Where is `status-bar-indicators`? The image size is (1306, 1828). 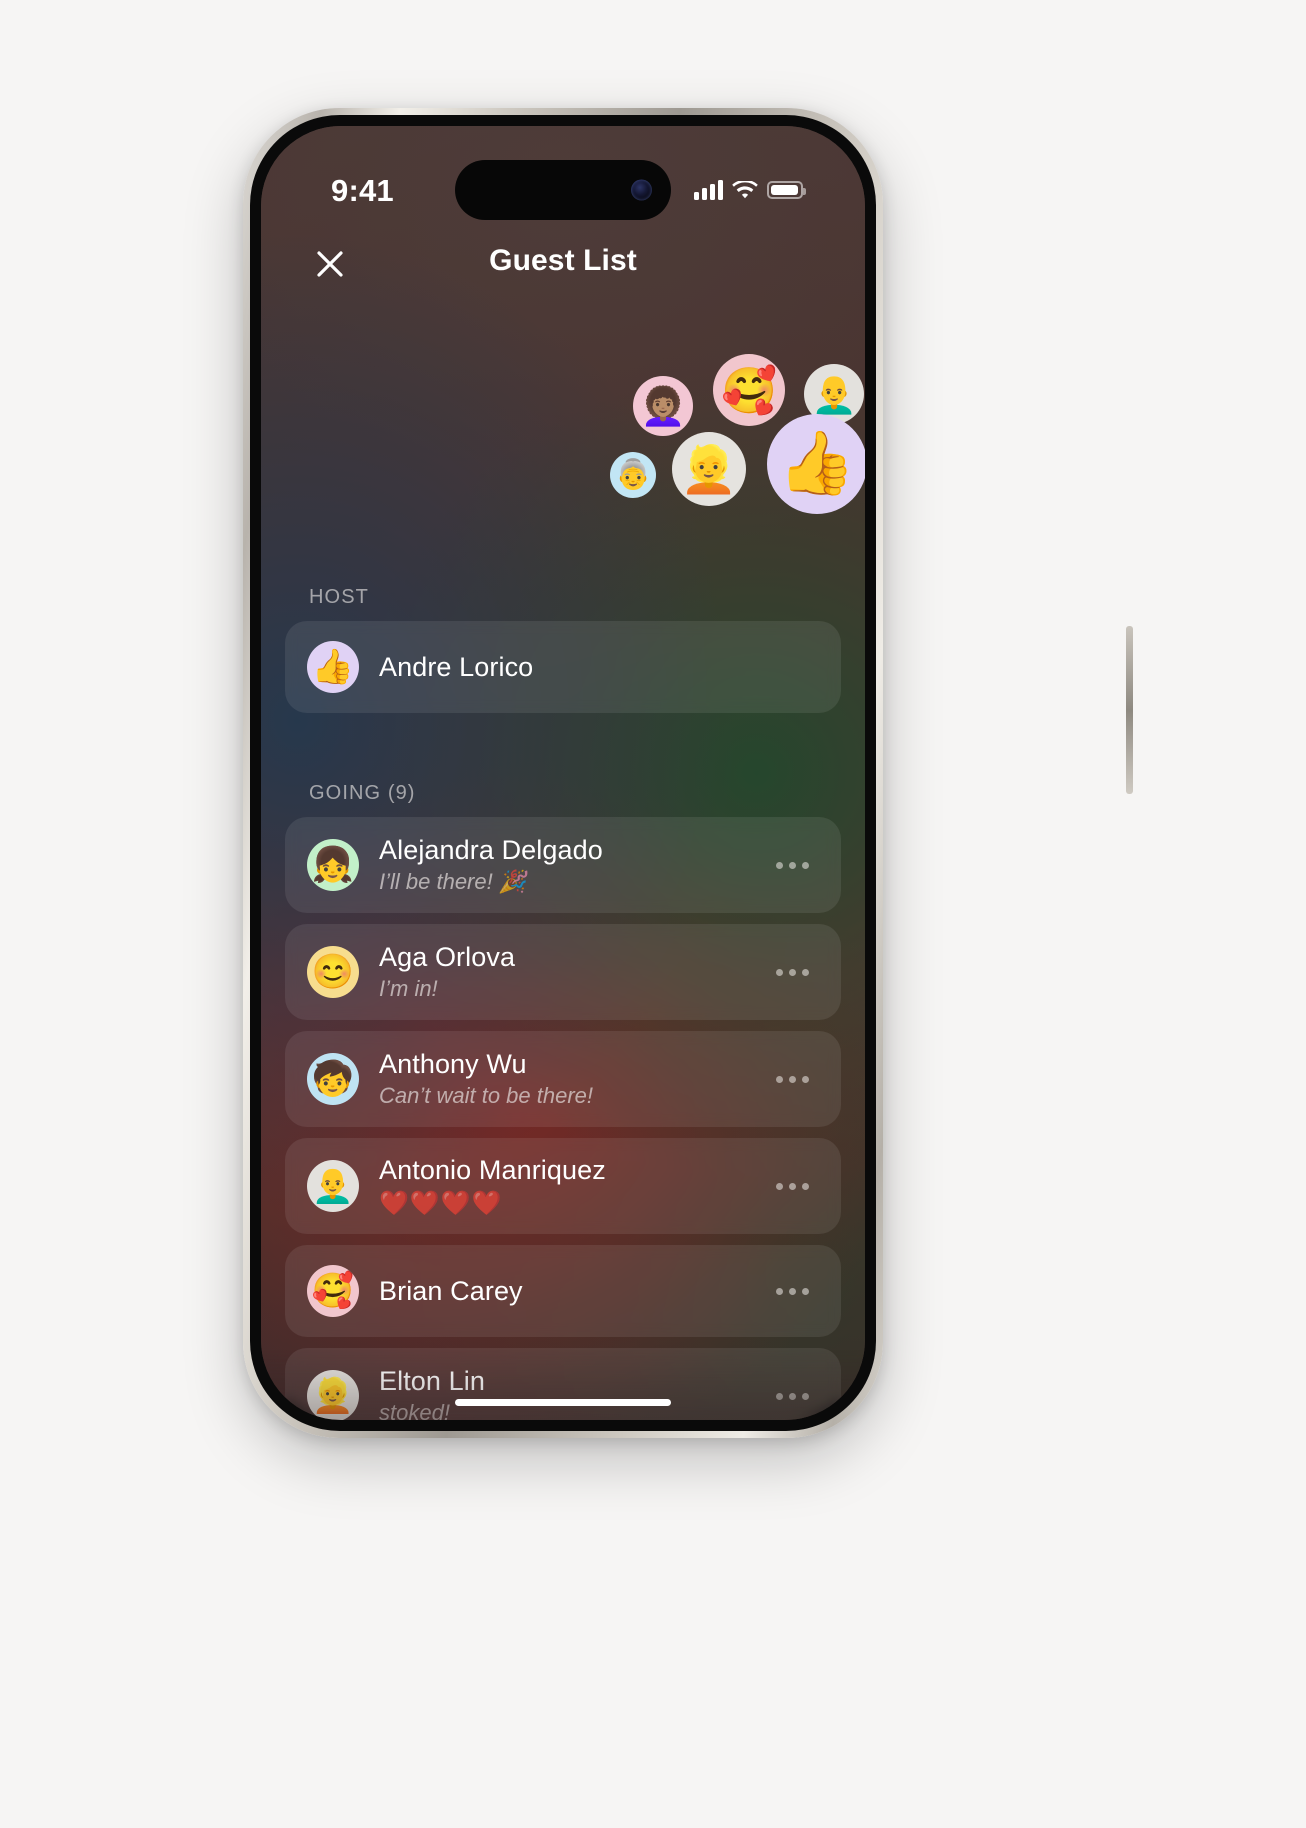 status-bar-indicators is located at coordinates (750, 190).